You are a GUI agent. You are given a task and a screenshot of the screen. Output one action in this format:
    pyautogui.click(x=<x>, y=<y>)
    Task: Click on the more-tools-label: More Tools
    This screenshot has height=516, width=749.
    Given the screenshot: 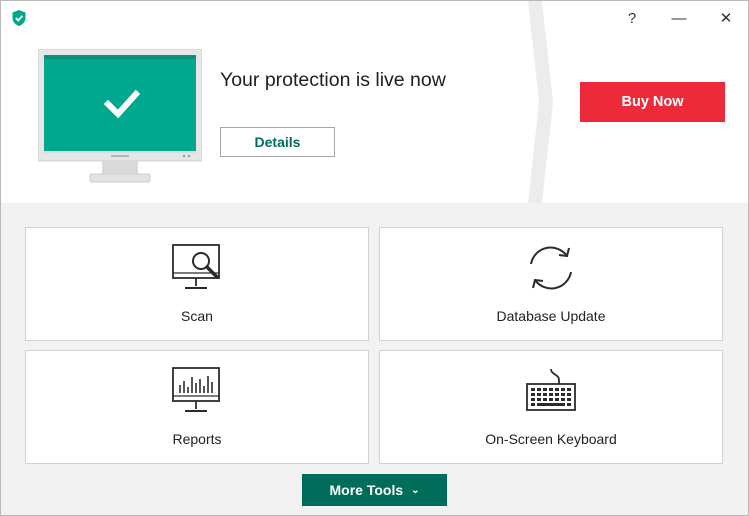 What is the action you would take?
    pyautogui.click(x=366, y=490)
    